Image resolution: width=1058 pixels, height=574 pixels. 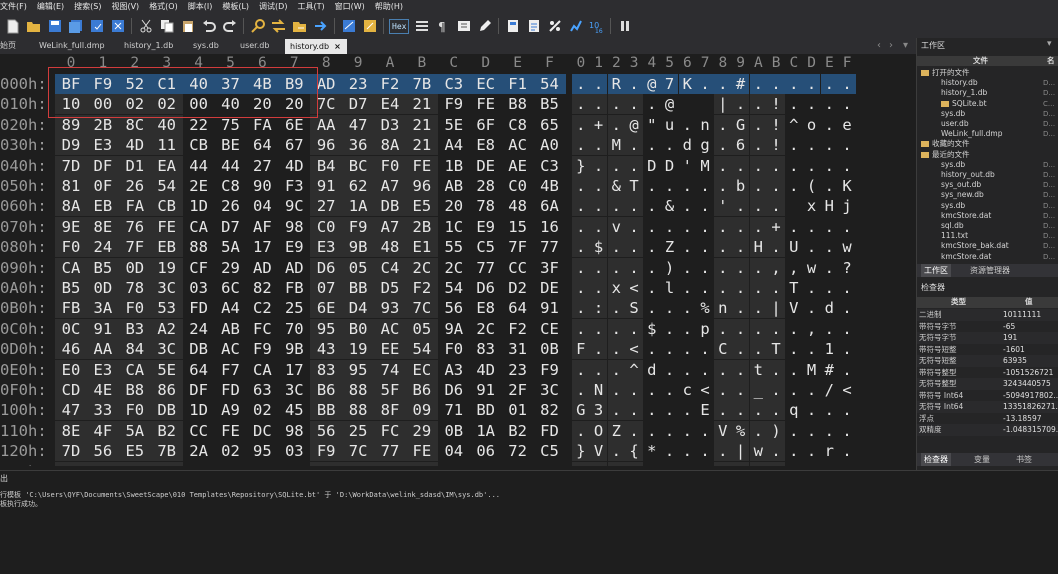 What do you see at coordinates (581, 451) in the screenshot?
I see `ascii-char: }` at bounding box center [581, 451].